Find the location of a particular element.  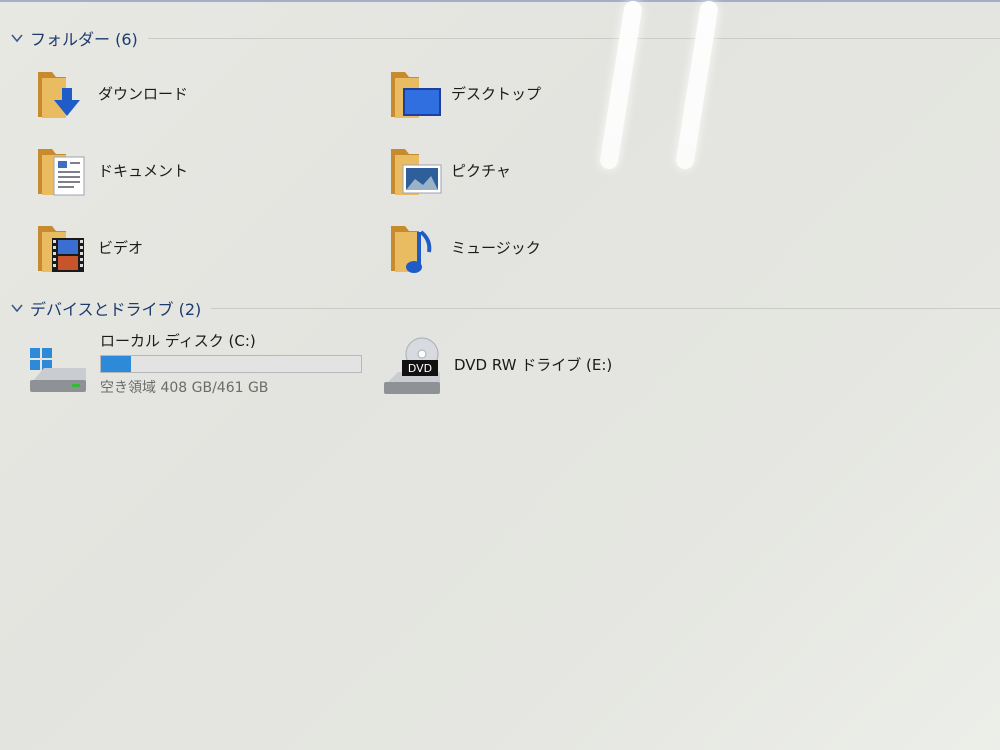

folder-item-music: ミュージック is located at coordinates (464, 247).